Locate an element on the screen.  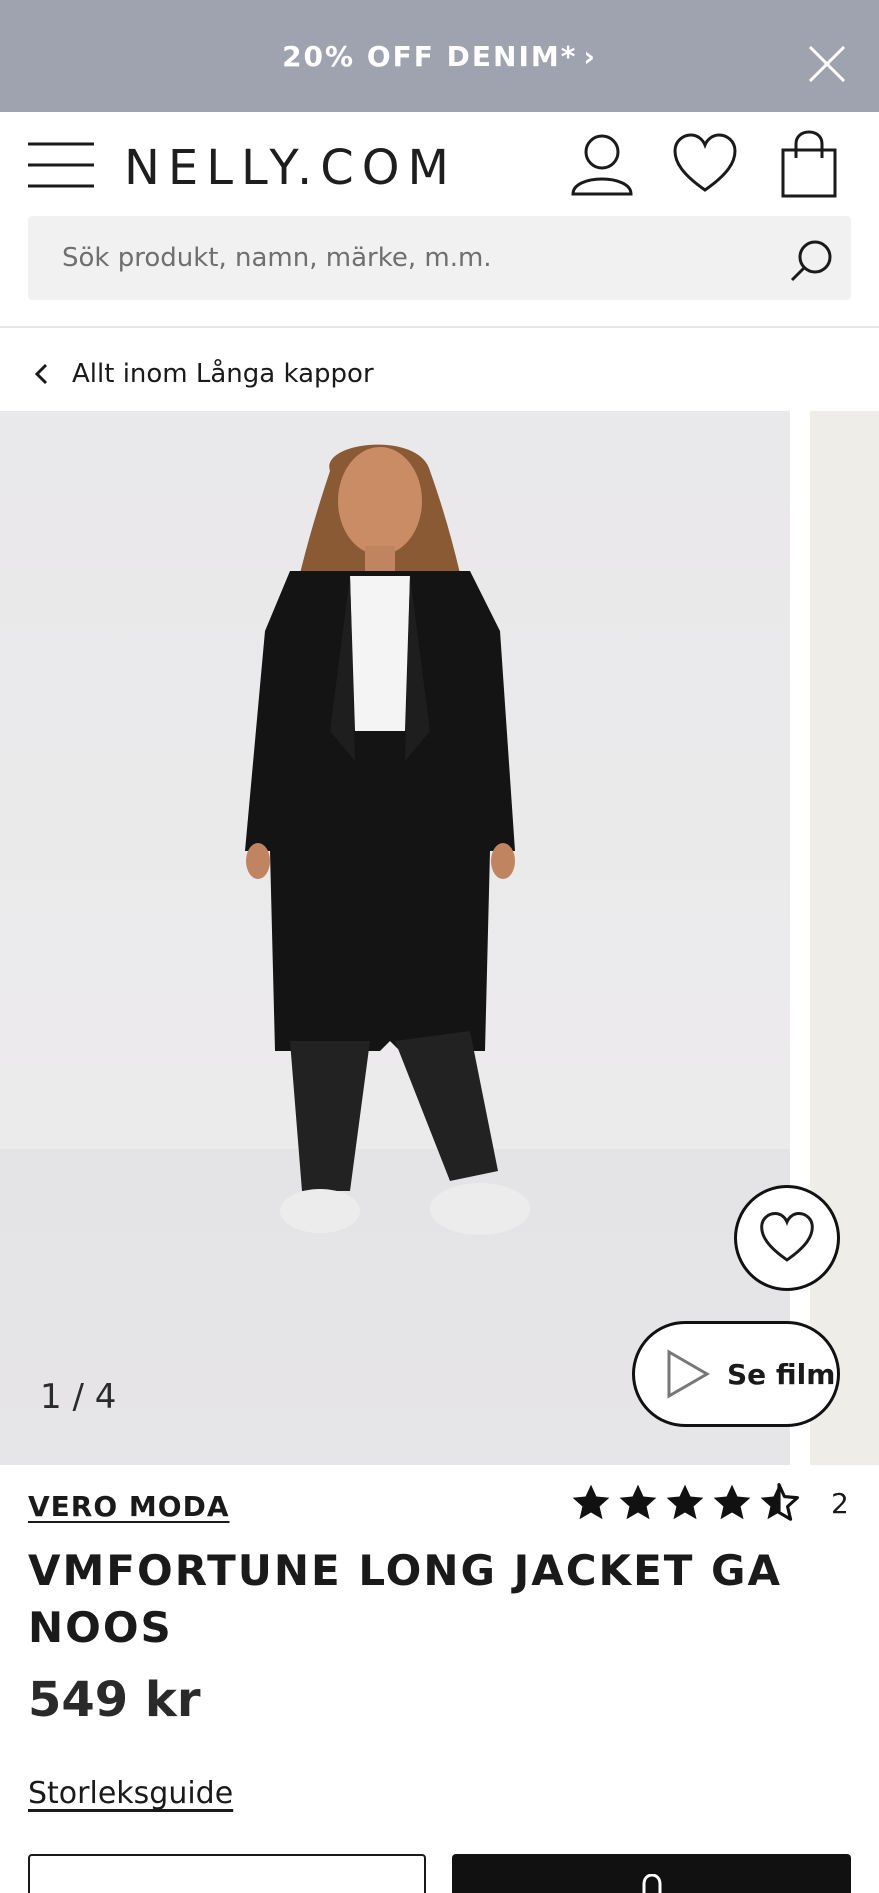
promo-text: 20% OFF DENIM* is located at coordinates (430, 56).